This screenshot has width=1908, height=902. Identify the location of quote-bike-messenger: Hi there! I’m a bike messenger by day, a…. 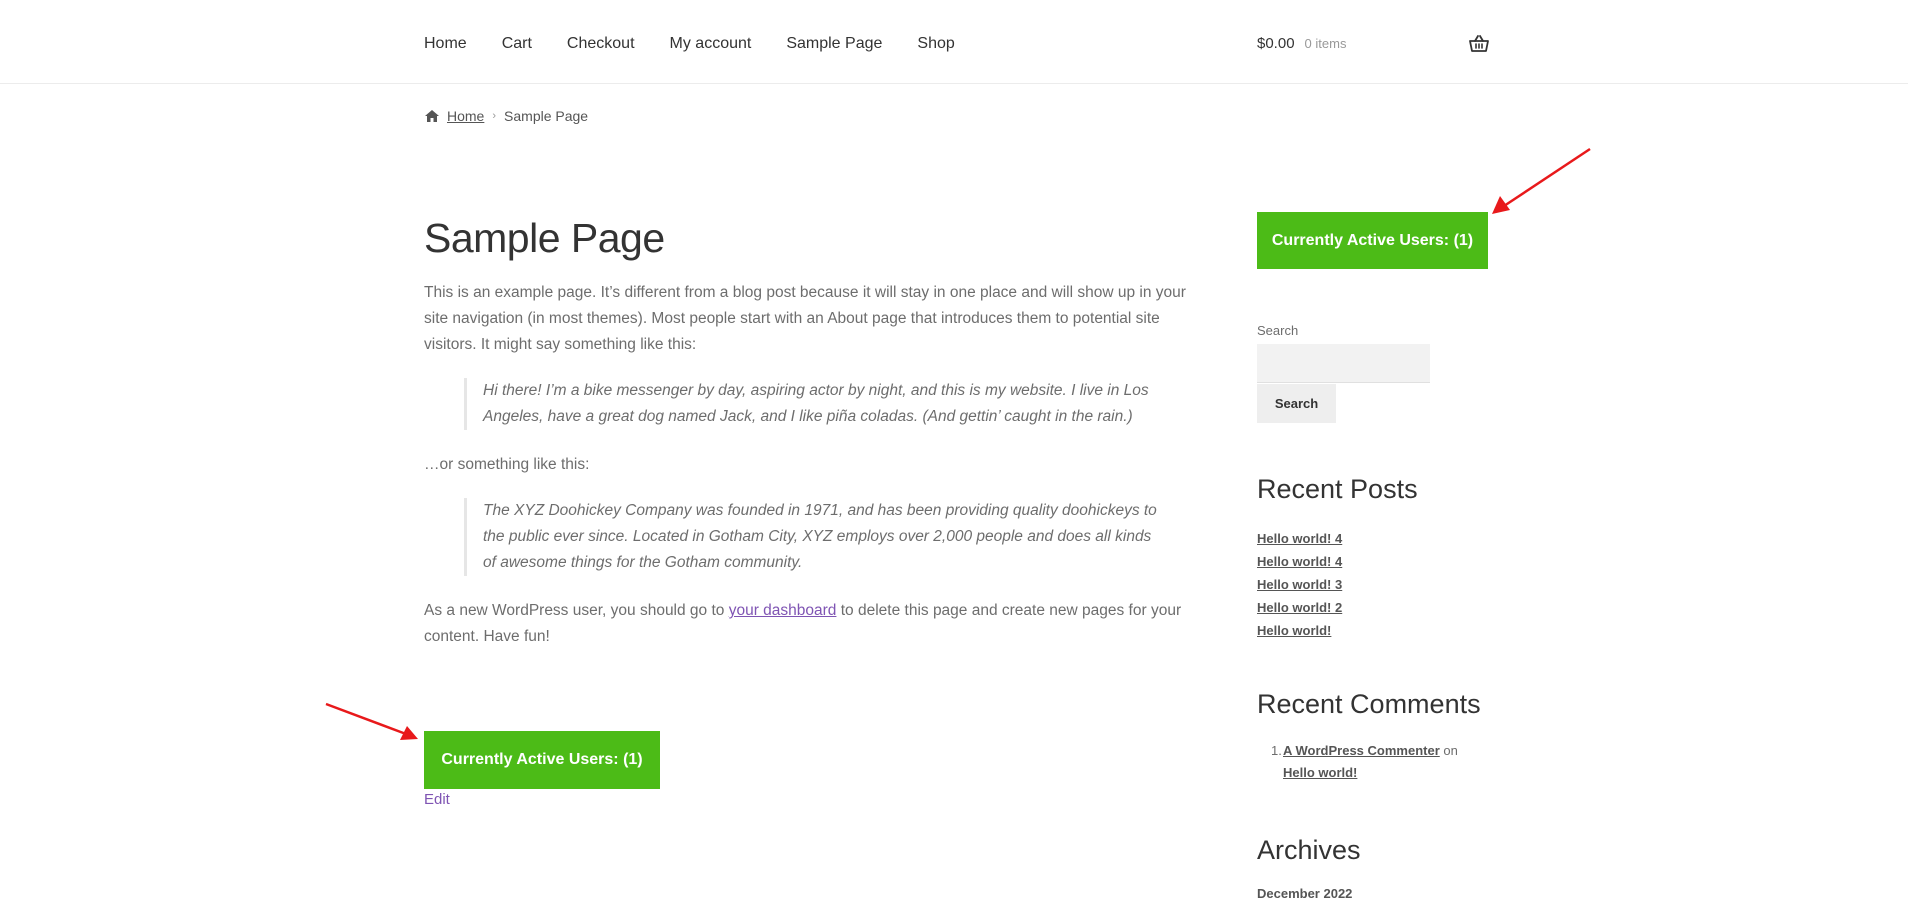
(814, 404).